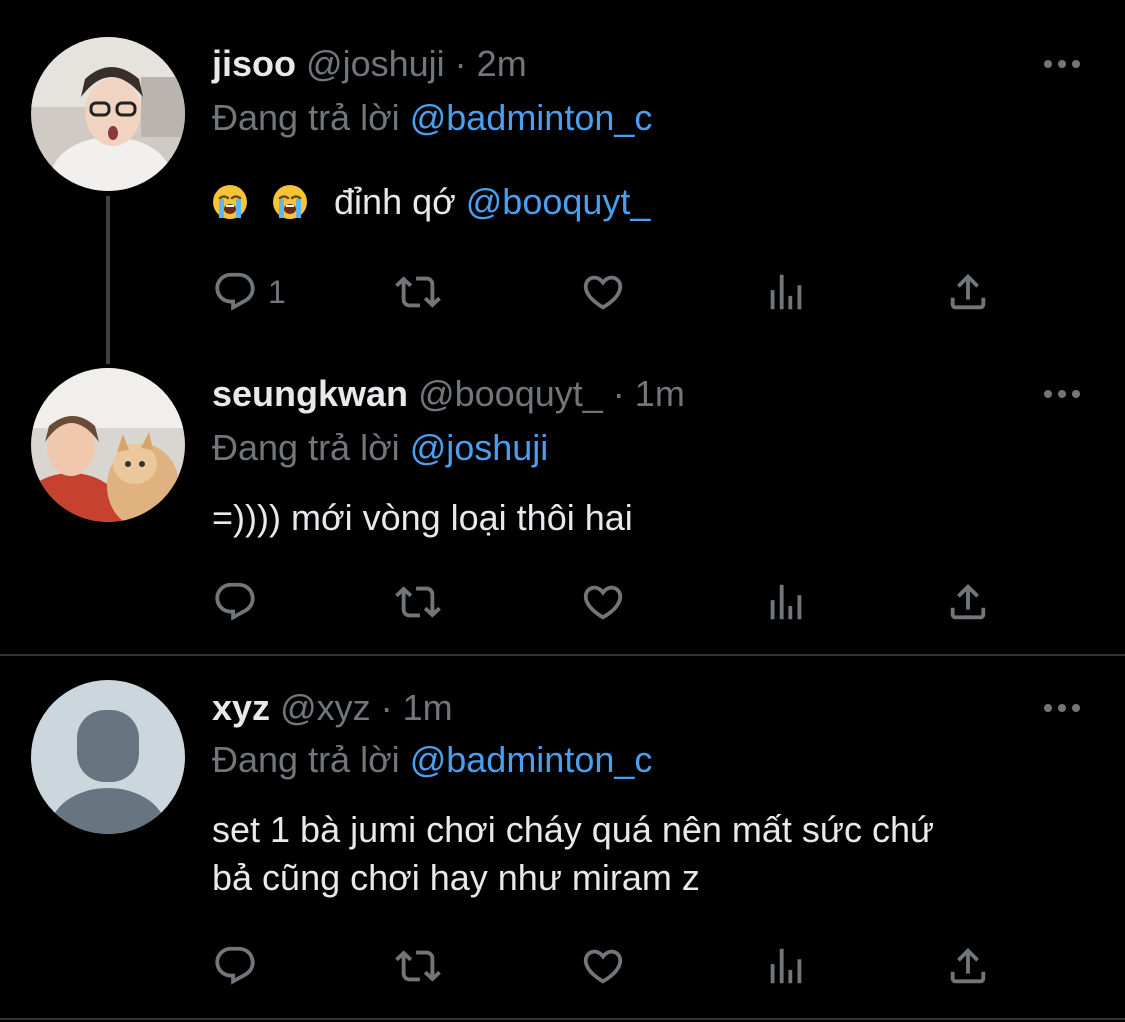 This screenshot has width=1125, height=1022. What do you see at coordinates (310, 393) in the screenshot?
I see `display-name: seungkwan` at bounding box center [310, 393].